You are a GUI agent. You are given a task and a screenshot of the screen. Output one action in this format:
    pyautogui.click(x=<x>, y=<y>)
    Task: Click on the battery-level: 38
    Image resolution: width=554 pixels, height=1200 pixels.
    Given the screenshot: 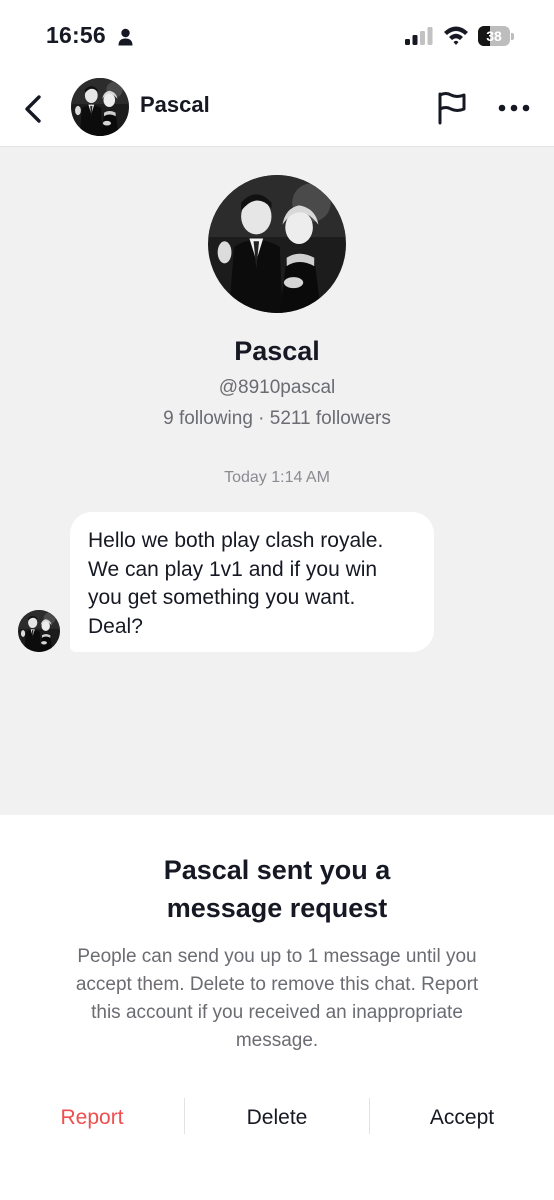 What is the action you would take?
    pyautogui.click(x=494, y=36)
    